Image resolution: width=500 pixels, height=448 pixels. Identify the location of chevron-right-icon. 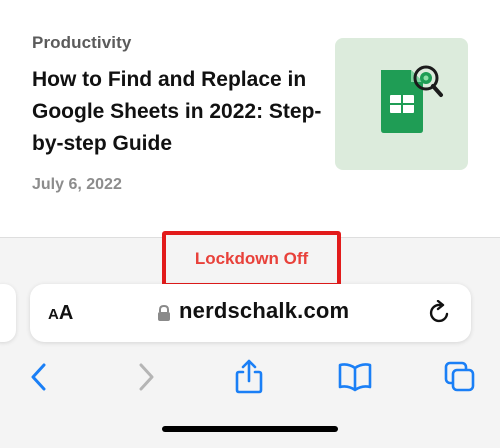
(146, 379).